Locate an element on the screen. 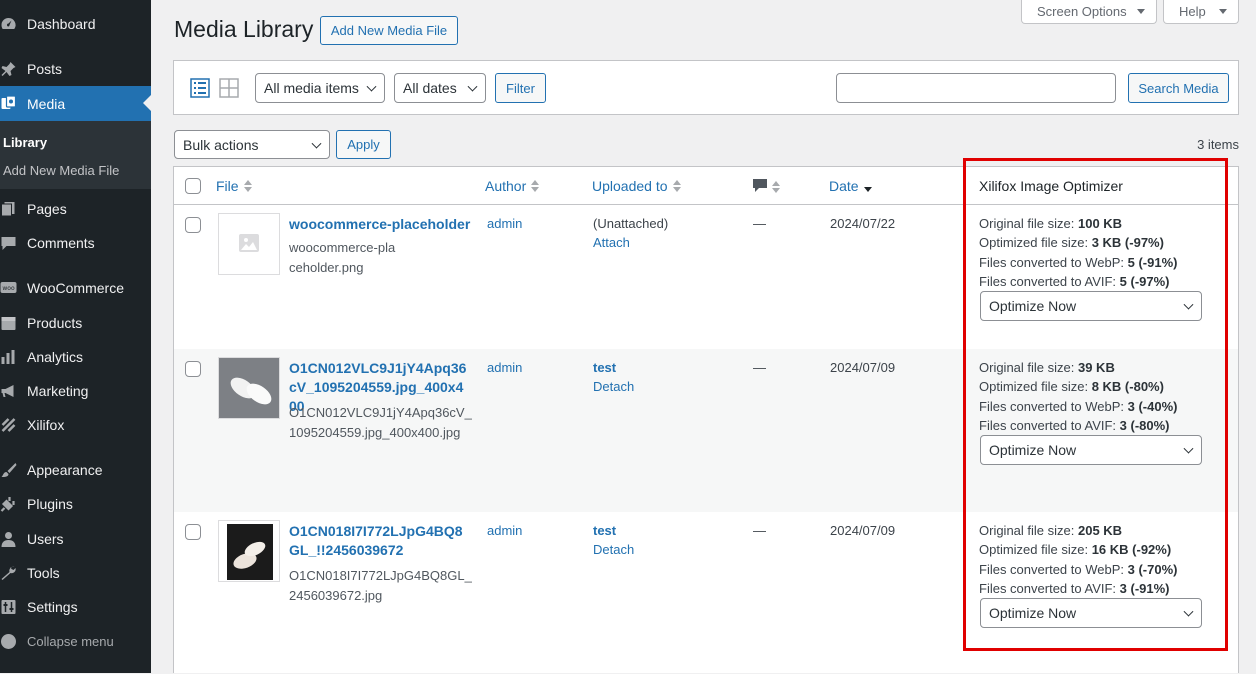 This screenshot has height=674, width=1256. menu-item-comments: Comments is located at coordinates (75, 243).